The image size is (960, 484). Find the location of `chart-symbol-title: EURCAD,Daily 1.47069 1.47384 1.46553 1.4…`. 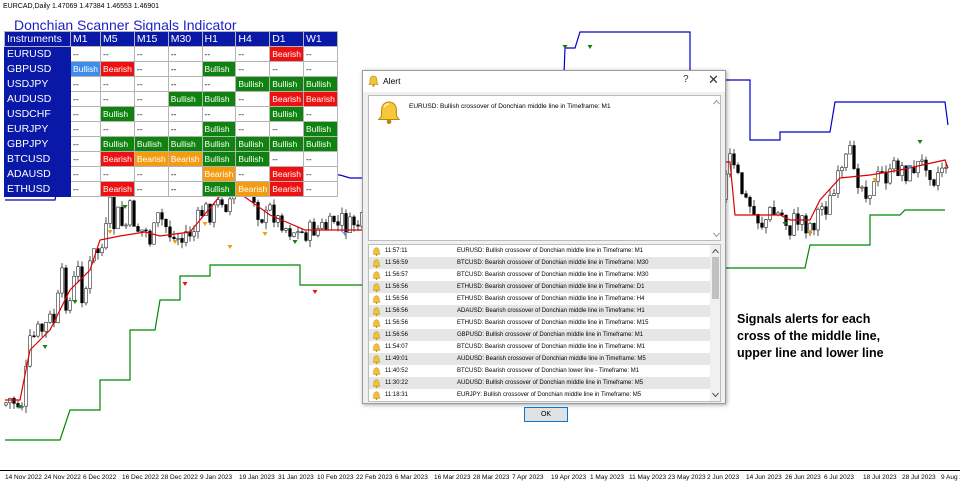

chart-symbol-title: EURCAD,Daily 1.47069 1.47384 1.46553 1.4… is located at coordinates (81, 6).